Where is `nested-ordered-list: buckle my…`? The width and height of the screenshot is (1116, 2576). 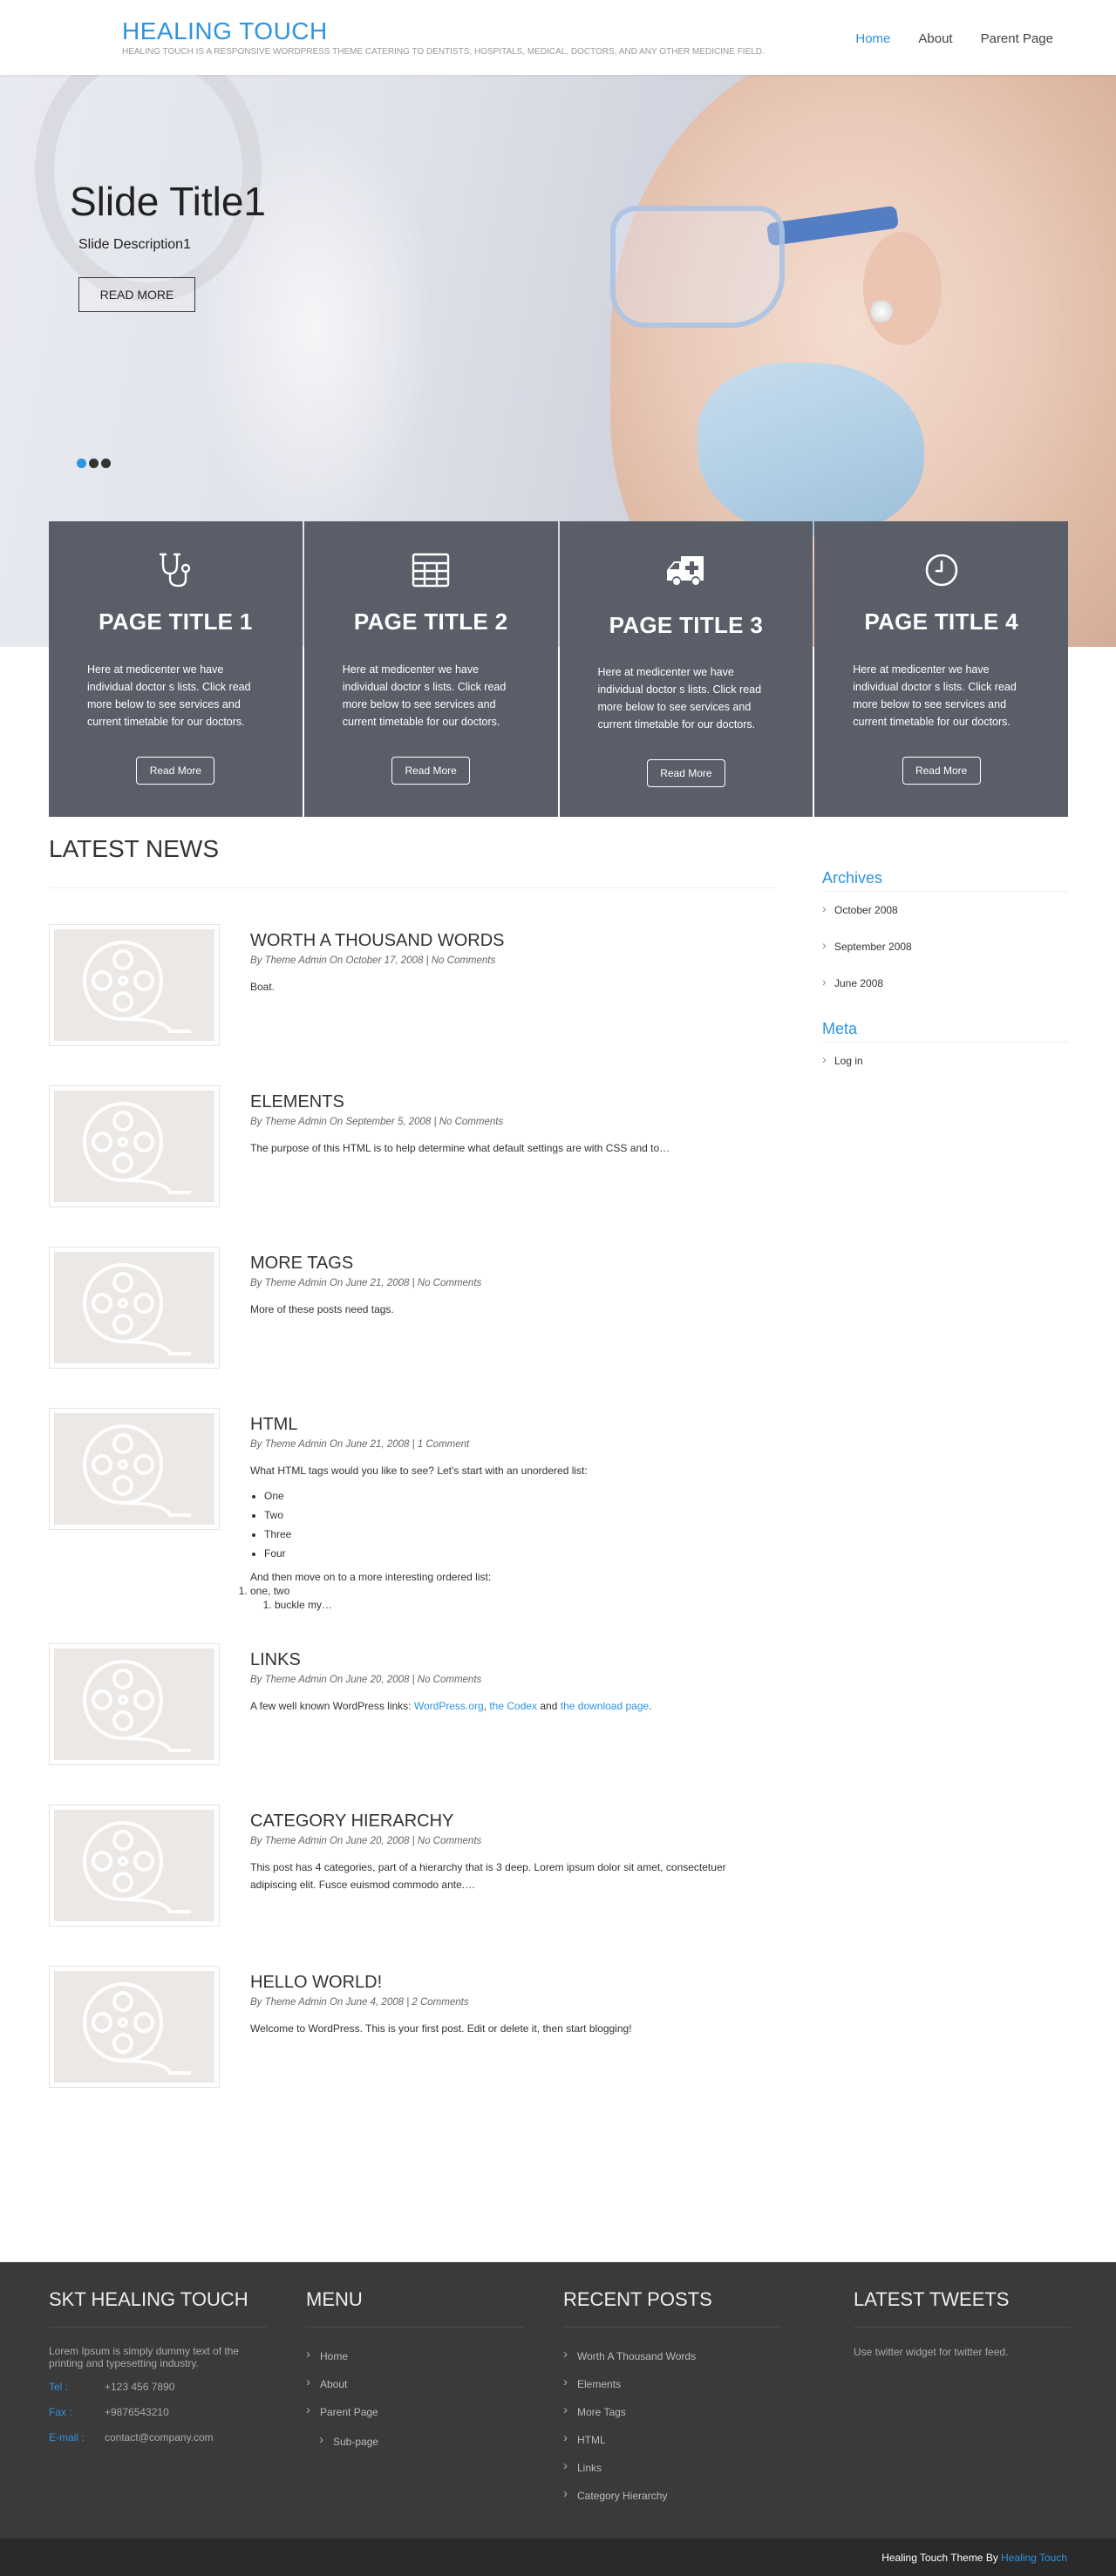
nested-ordered-list: buckle my… is located at coordinates (494, 1605).